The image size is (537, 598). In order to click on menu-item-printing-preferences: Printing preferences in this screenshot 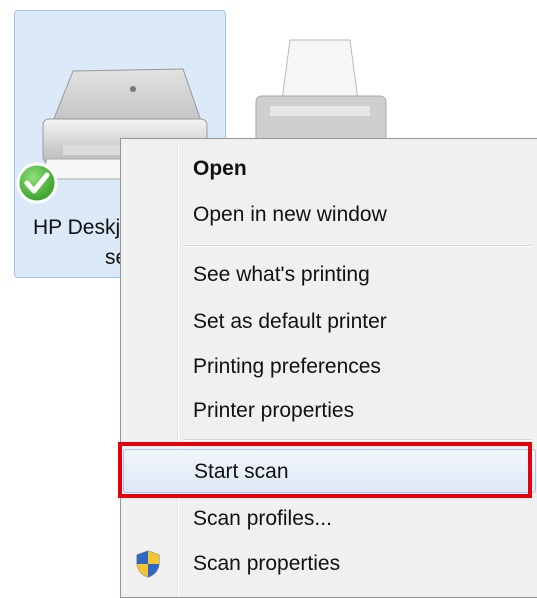, I will do `click(329, 367)`.